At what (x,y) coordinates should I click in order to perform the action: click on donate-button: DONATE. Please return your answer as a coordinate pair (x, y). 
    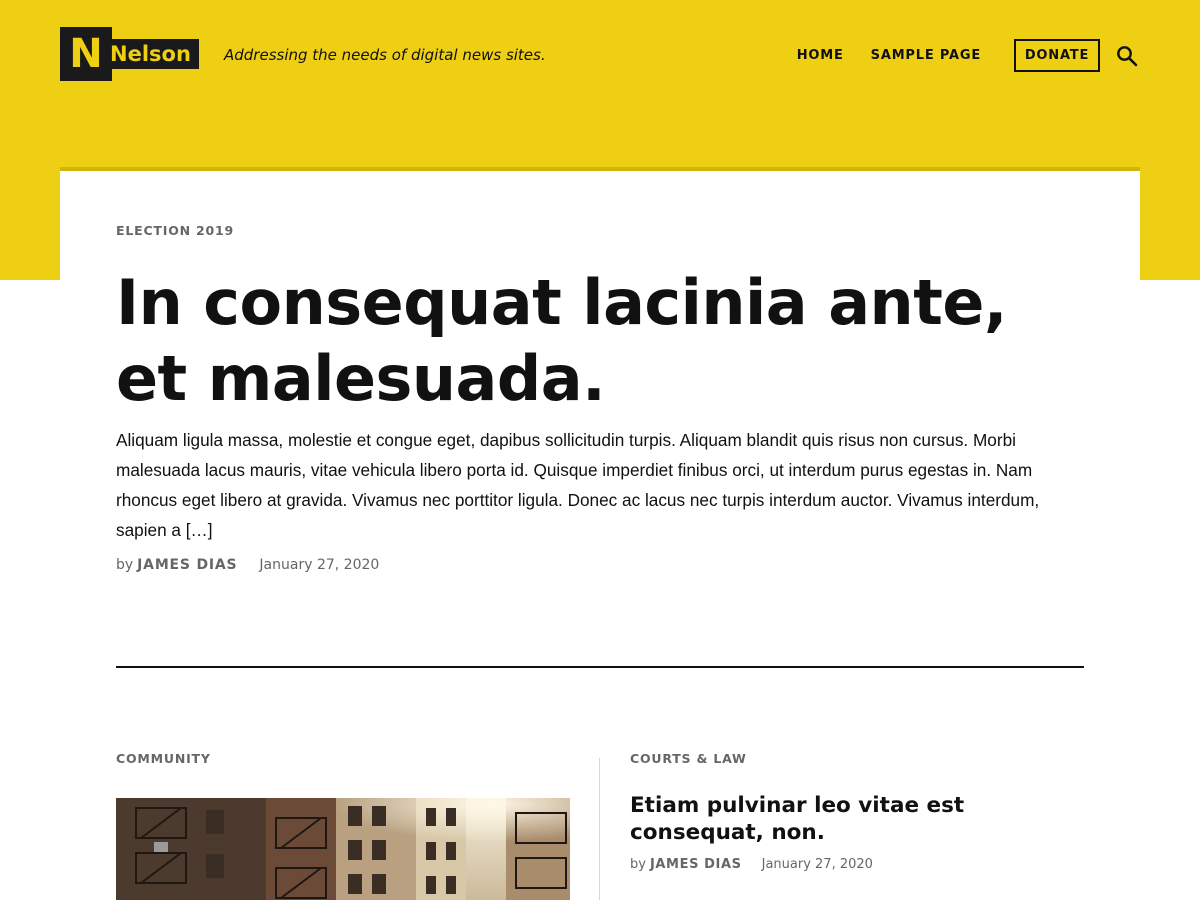
    Looking at the image, I should click on (1057, 55).